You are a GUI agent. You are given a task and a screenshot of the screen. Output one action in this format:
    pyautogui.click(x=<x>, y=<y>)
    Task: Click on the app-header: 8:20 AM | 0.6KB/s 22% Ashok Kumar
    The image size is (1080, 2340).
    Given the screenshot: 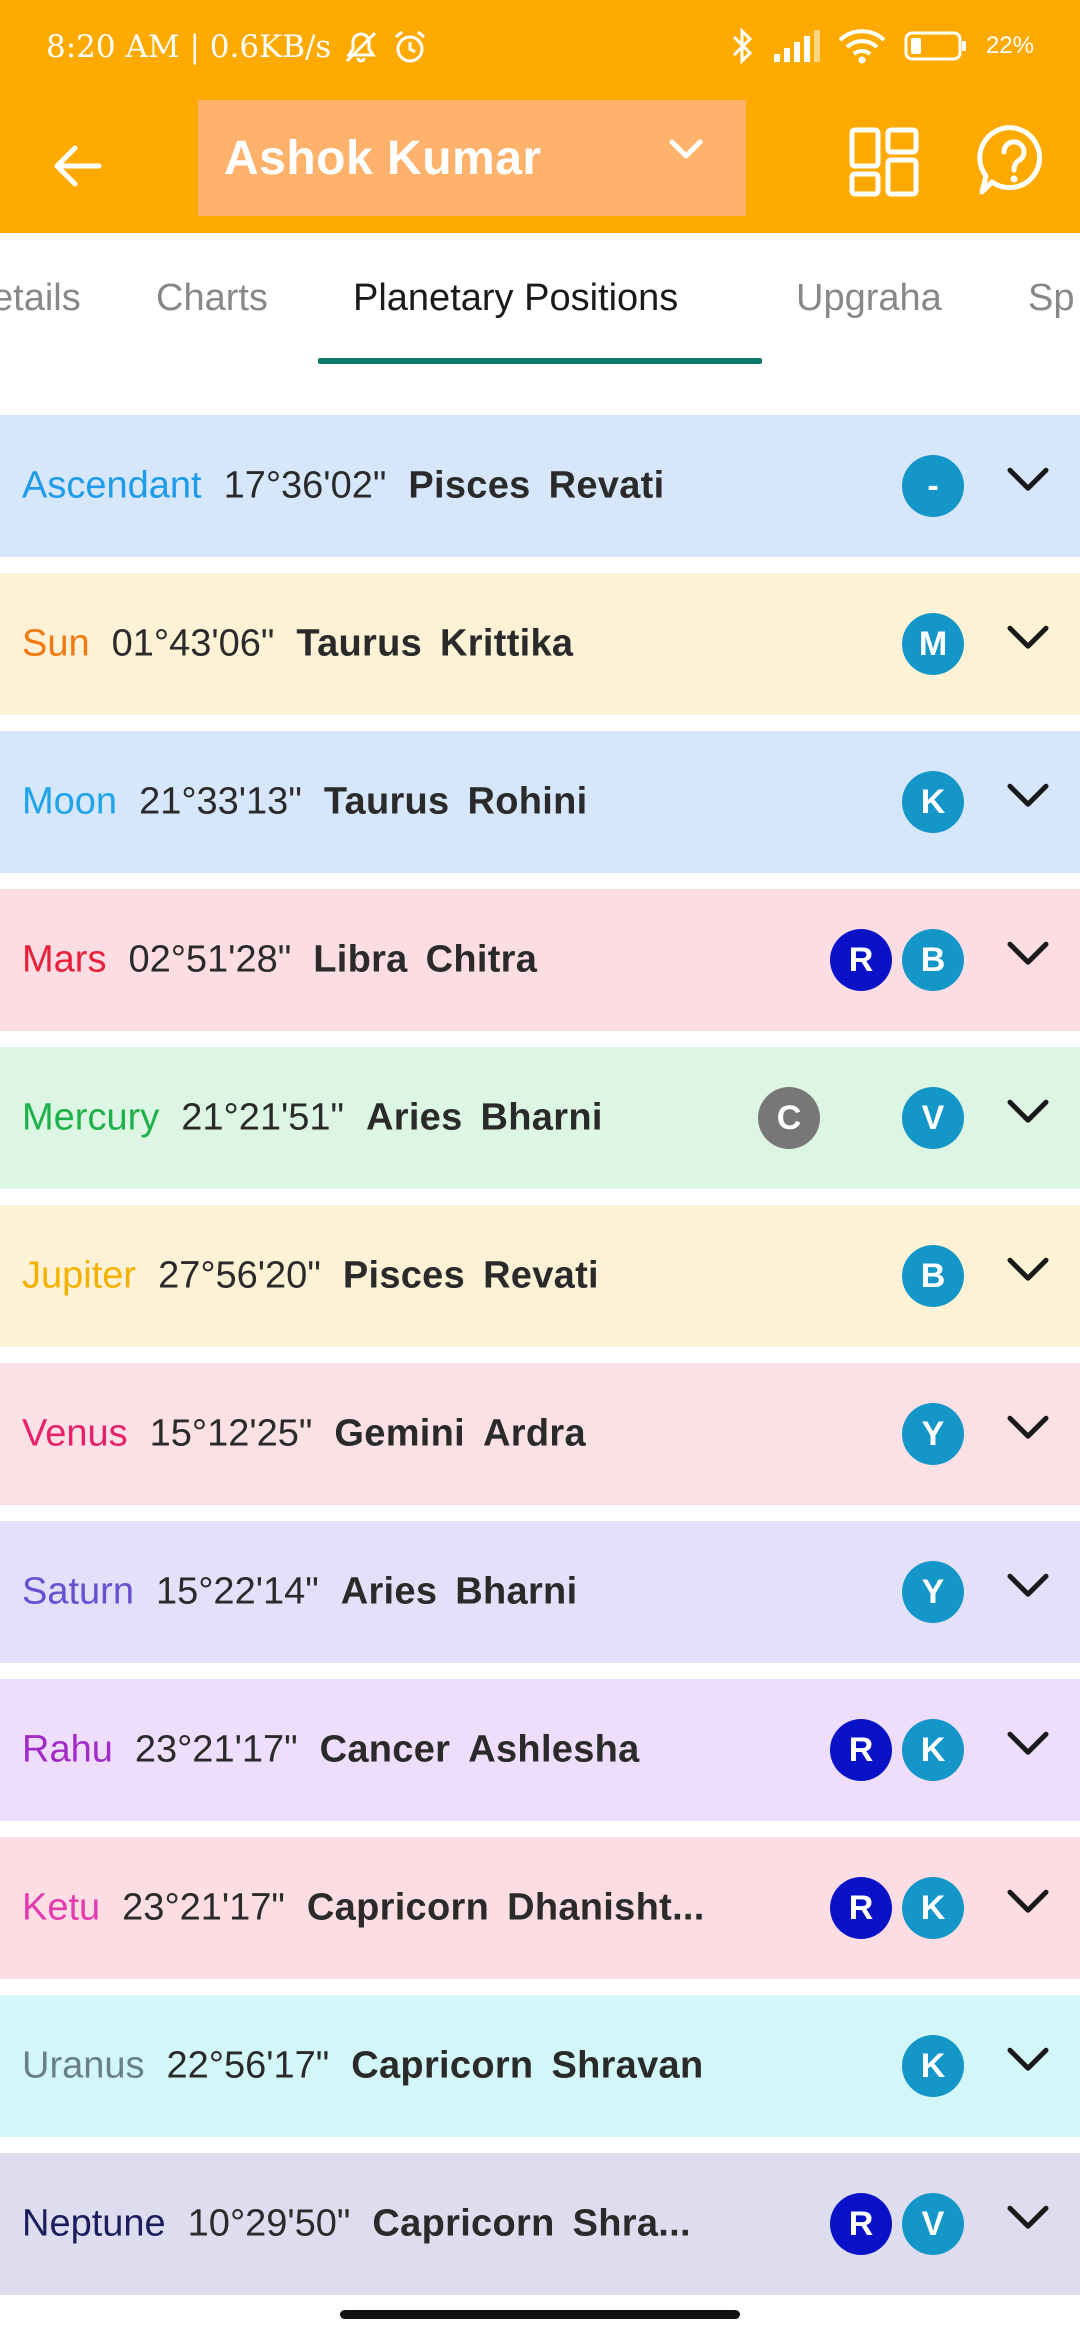 What is the action you would take?
    pyautogui.click(x=540, y=116)
    